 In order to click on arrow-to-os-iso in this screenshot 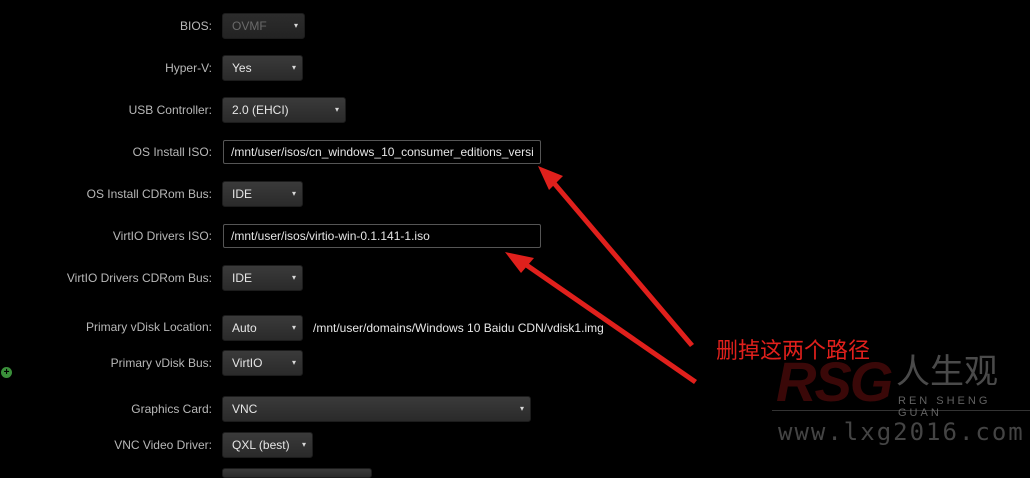, I will do `click(621, 262)`.